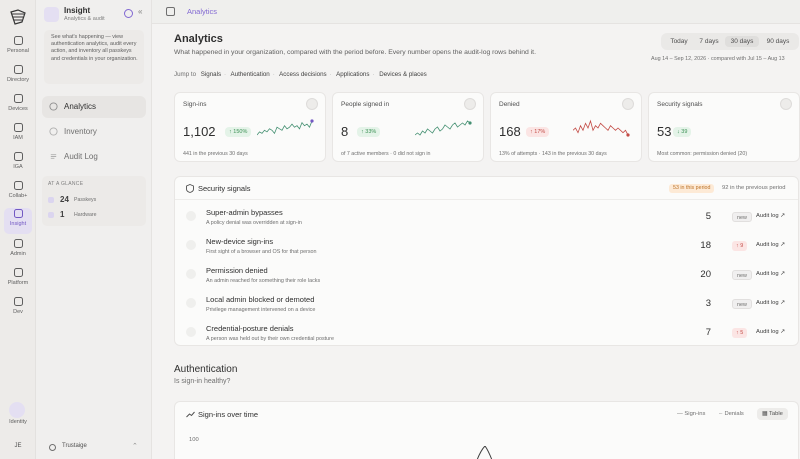  What do you see at coordinates (18, 301) in the screenshot?
I see `wrench-icon` at bounding box center [18, 301].